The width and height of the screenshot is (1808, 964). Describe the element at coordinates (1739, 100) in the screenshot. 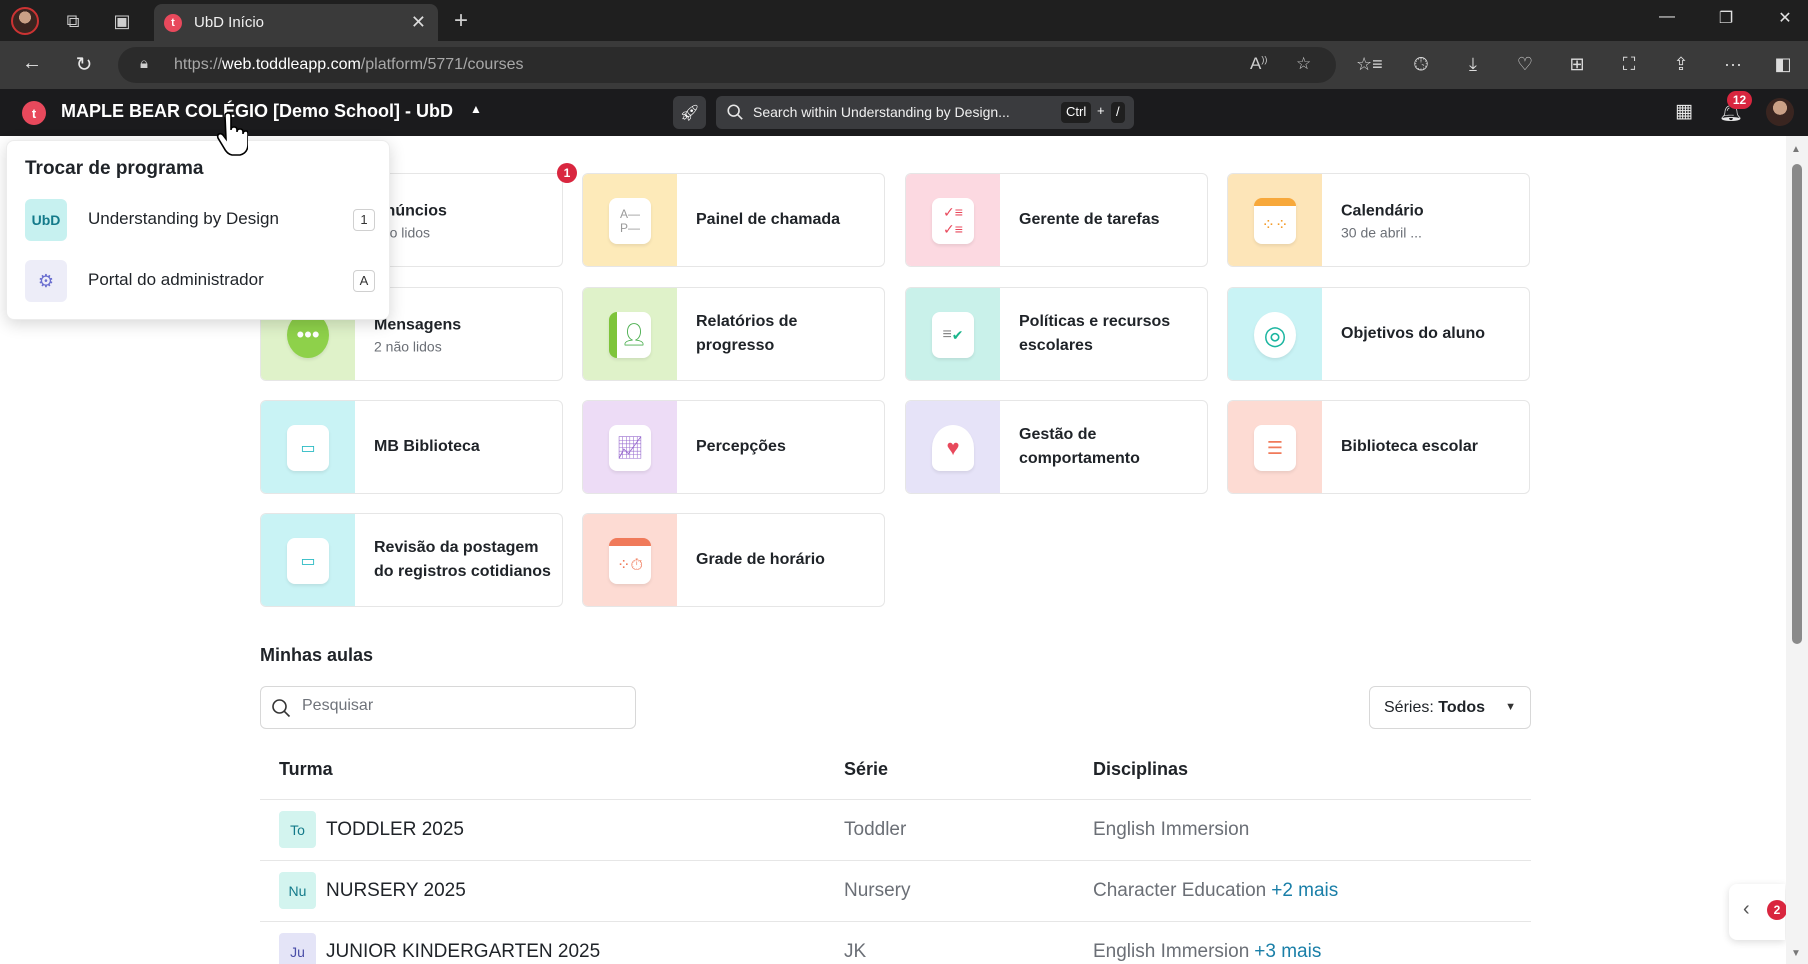

I see `notification-badge: 12` at that location.